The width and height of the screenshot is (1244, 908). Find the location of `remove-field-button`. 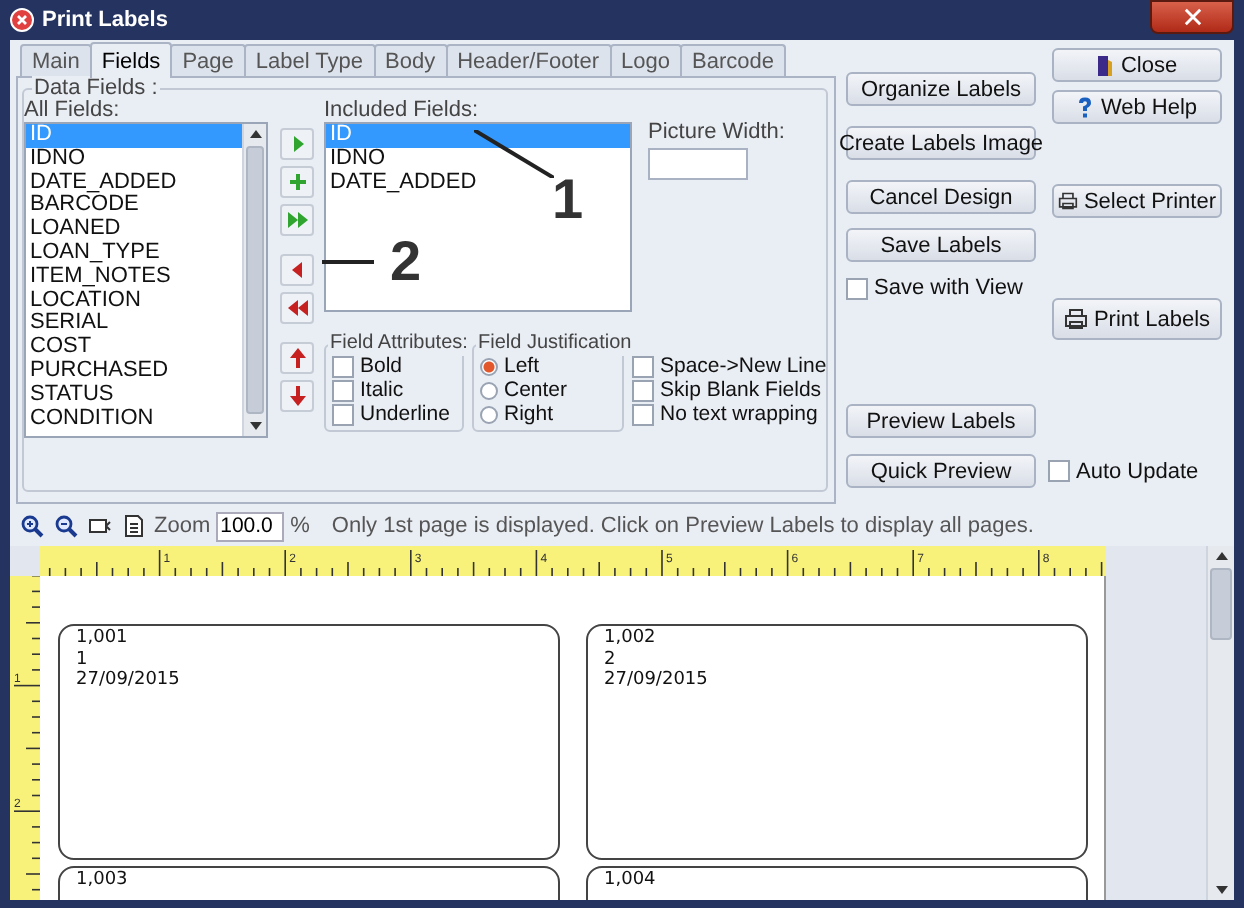

remove-field-button is located at coordinates (297, 270).